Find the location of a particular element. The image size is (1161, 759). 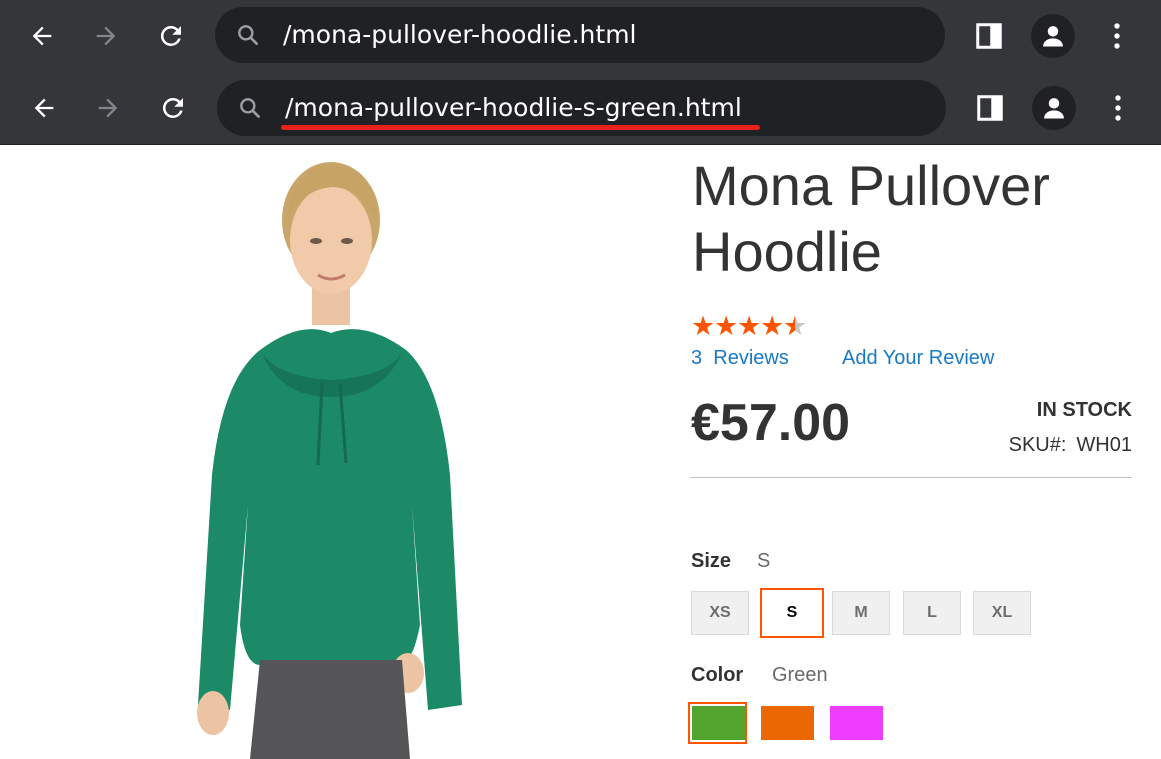

color-swatch-green is located at coordinates (718, 723).